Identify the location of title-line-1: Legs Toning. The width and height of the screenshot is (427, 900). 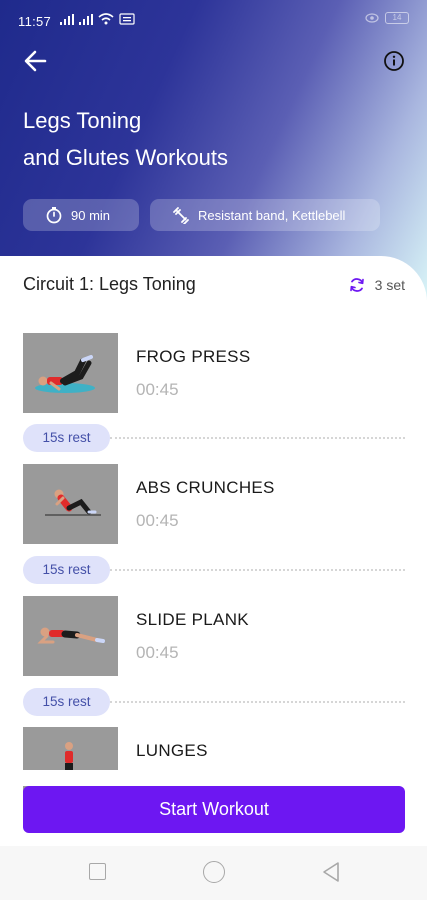
(82, 120).